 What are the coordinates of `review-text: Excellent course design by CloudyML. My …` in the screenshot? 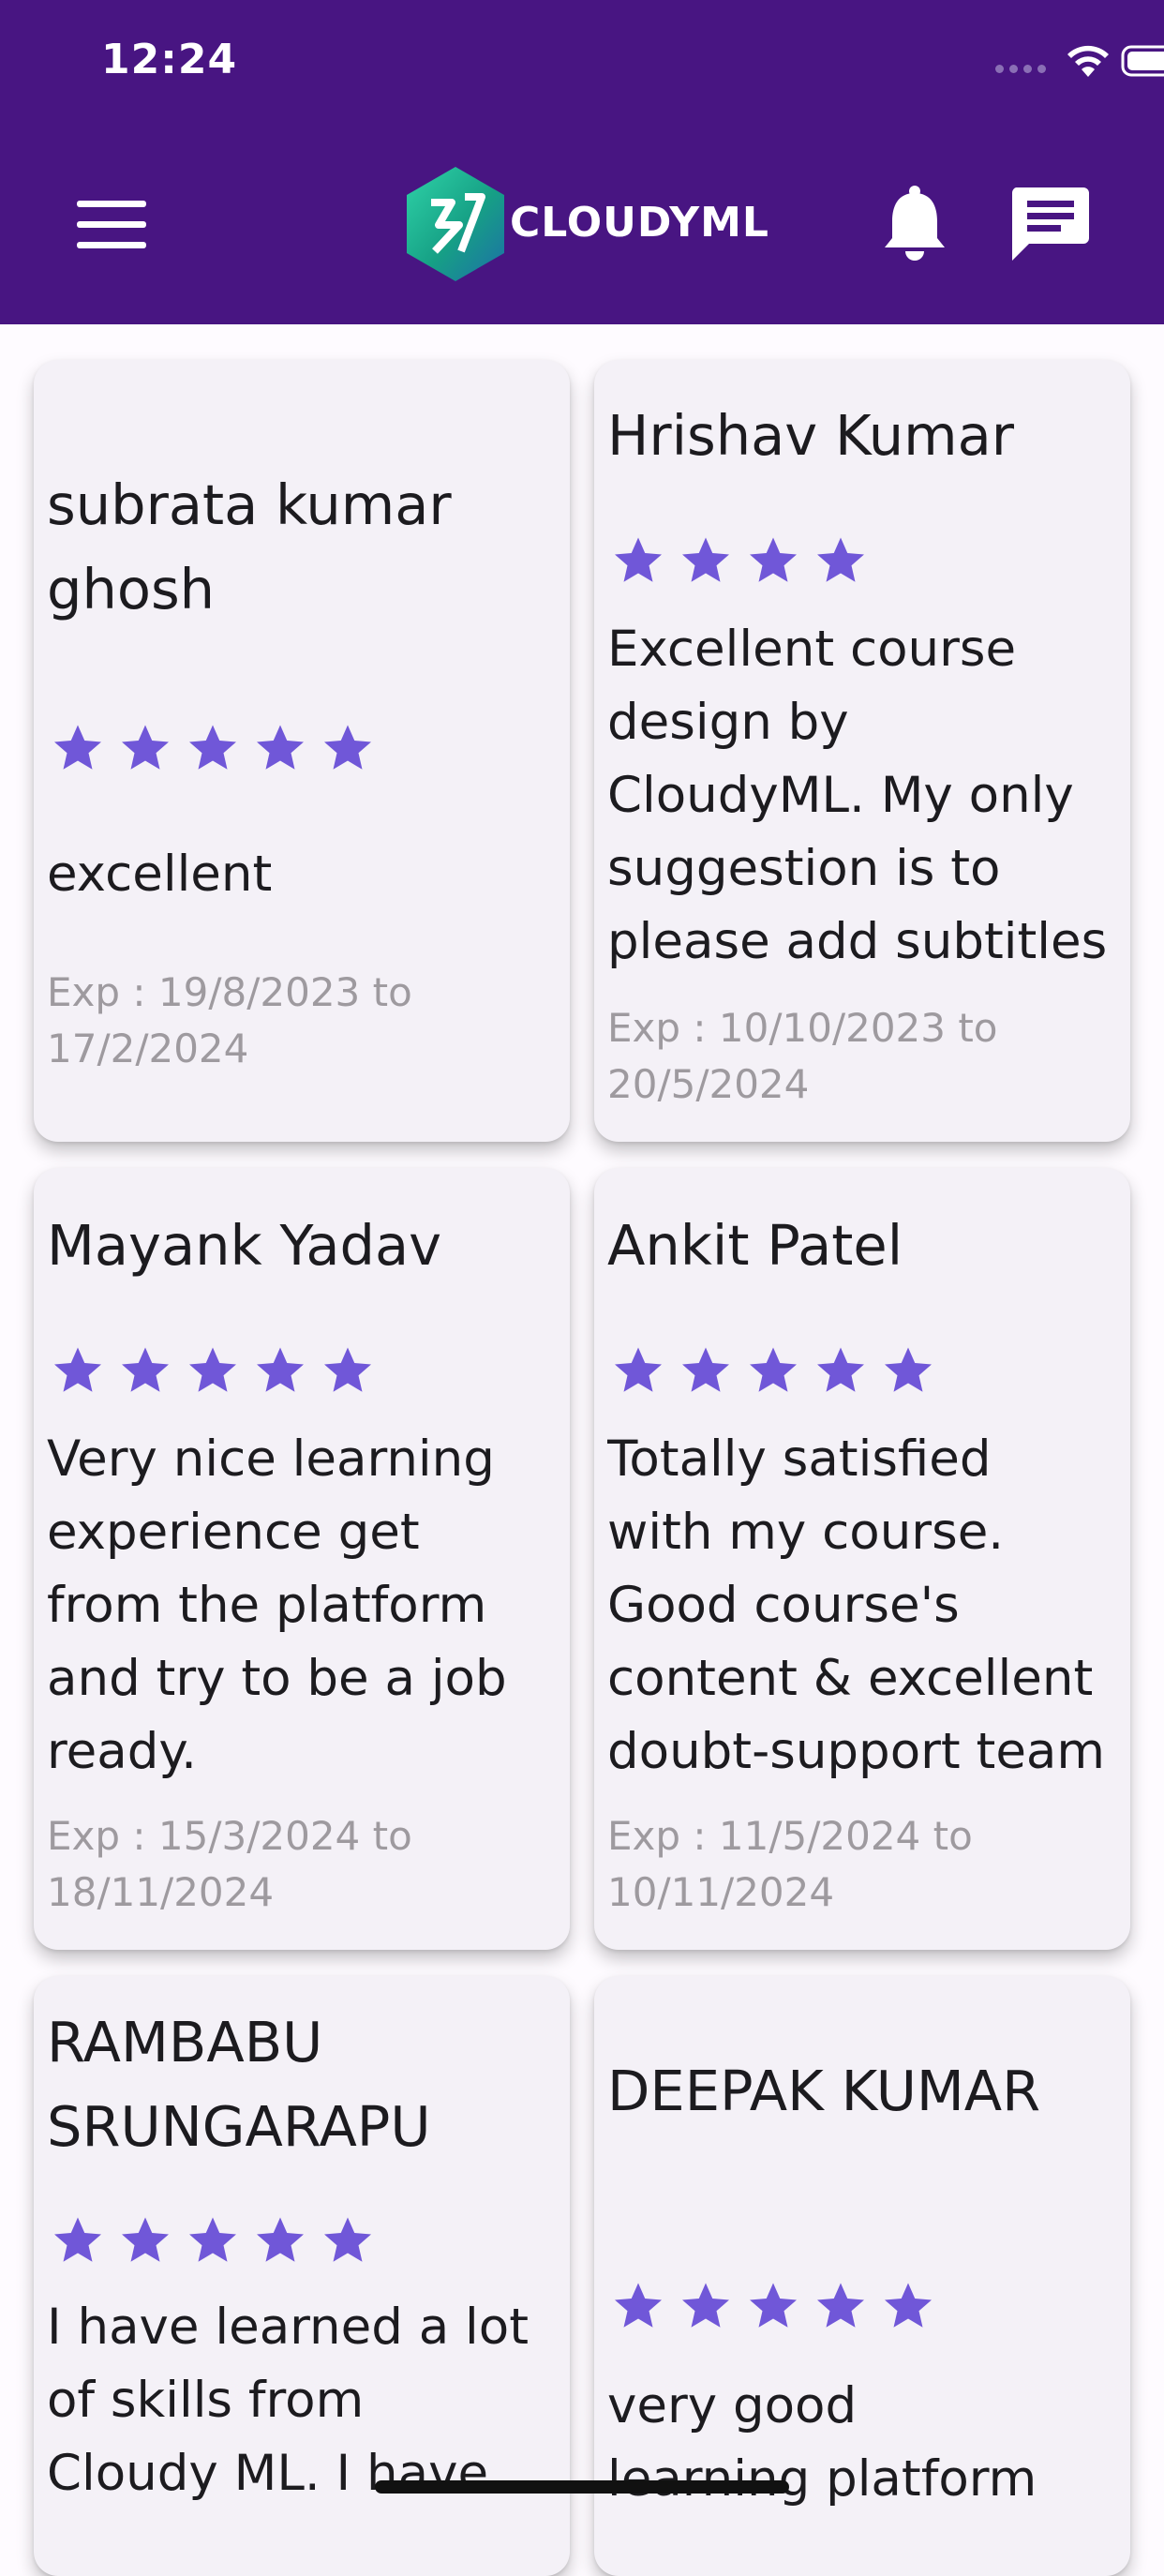 It's located at (858, 796).